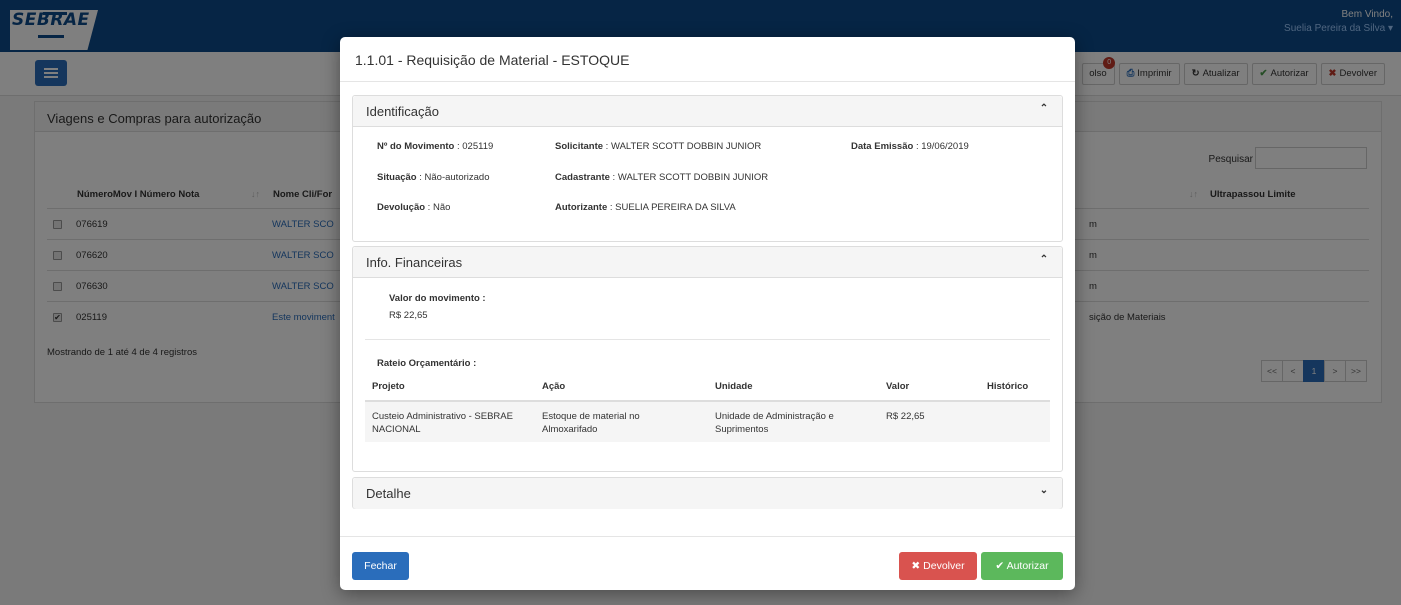 This screenshot has height=605, width=1401. I want to click on solicitante-label: Solicitante, so click(579, 146).